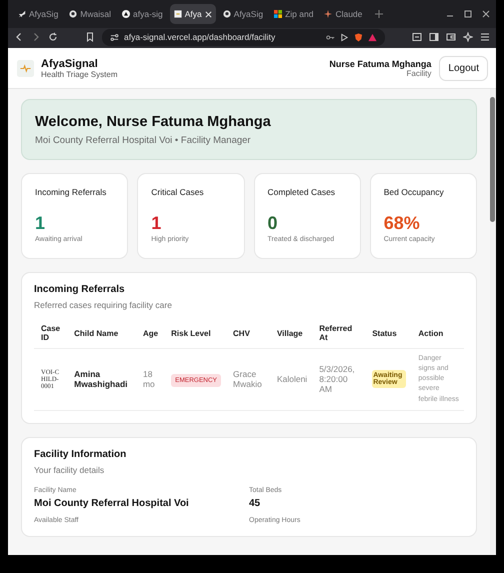 This screenshot has height=573, width=504. Describe the element at coordinates (402, 223) in the screenshot. I see `stat-value: 68%` at that location.